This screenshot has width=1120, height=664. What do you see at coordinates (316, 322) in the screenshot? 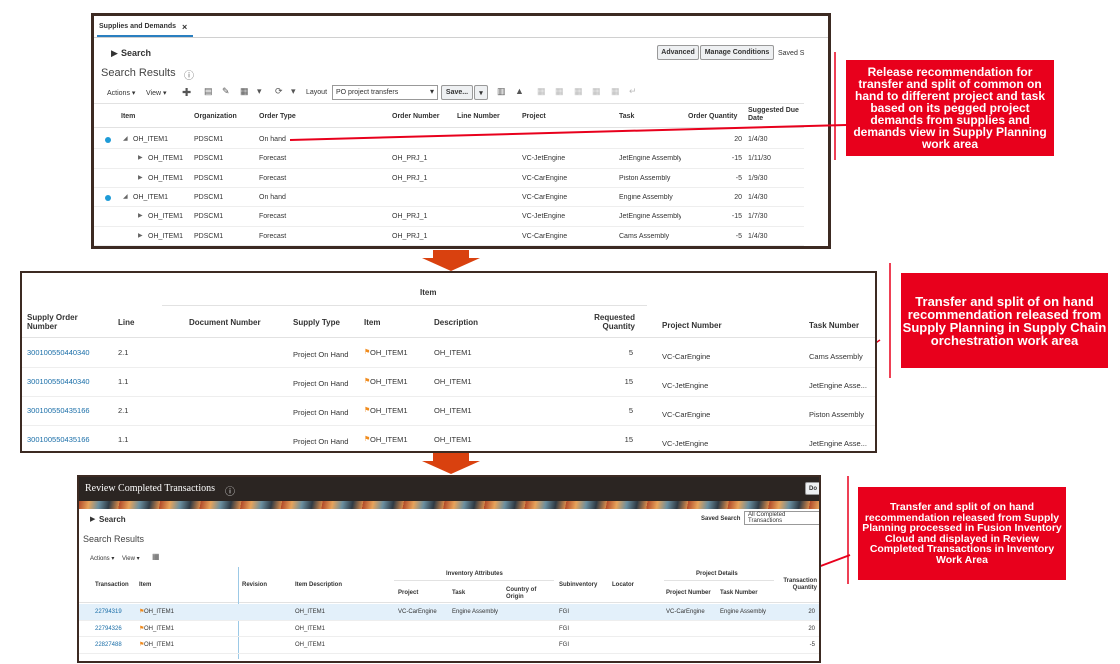
I see `col-supply-type: Supply Type` at bounding box center [316, 322].